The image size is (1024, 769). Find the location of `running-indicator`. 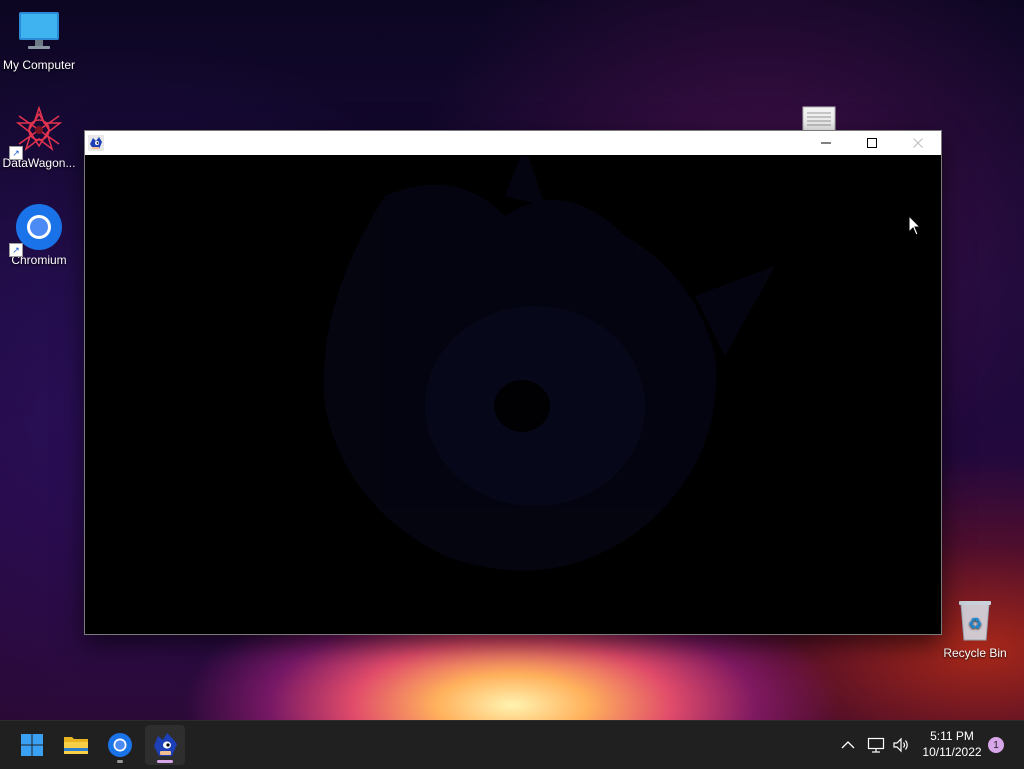

running-indicator is located at coordinates (120, 761).